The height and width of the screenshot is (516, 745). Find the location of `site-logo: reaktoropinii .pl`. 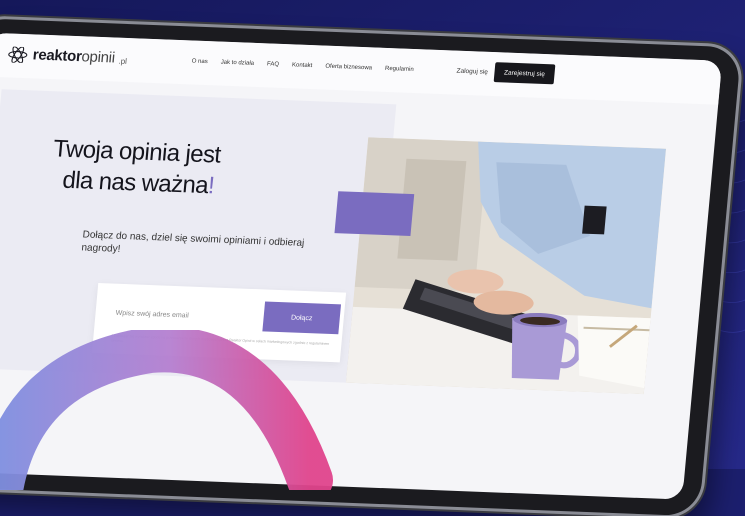

site-logo: reaktoropinii .pl is located at coordinates (67, 56).